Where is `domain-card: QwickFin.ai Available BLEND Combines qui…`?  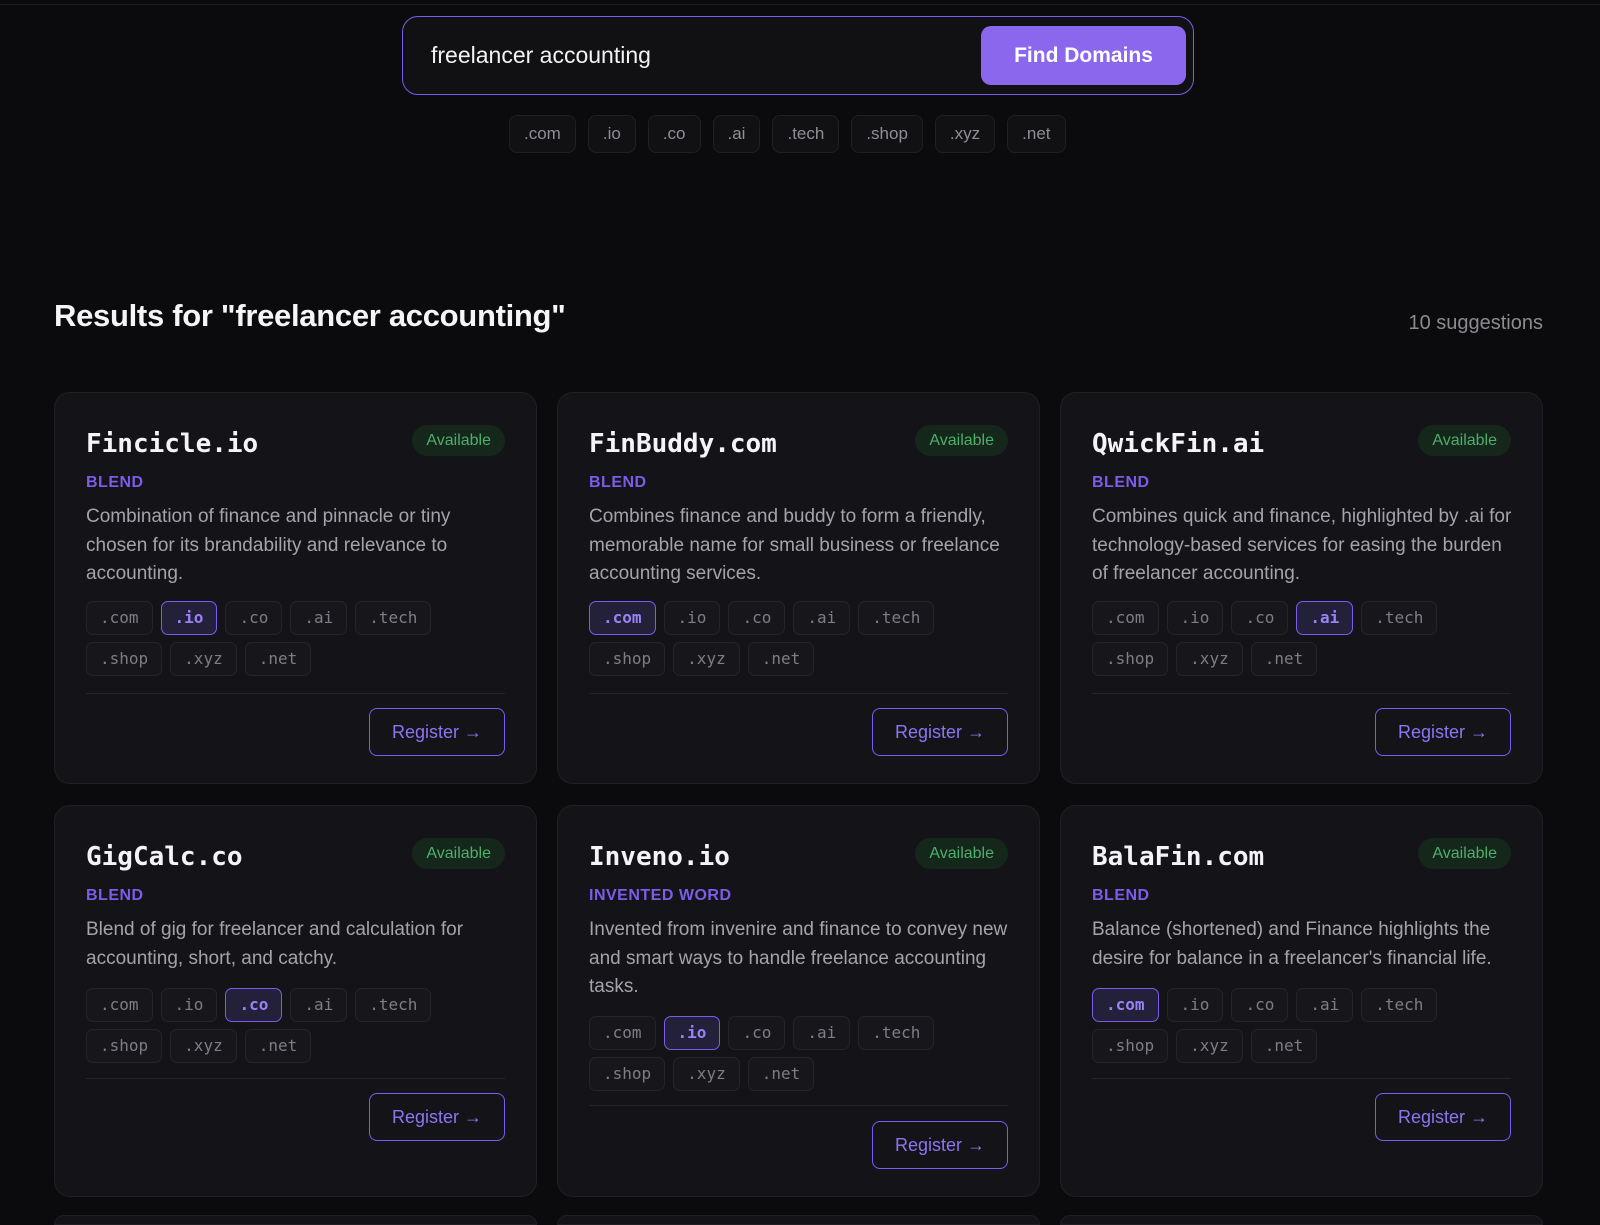
domain-card: QwickFin.ai Available BLEND Combines qui… is located at coordinates (1301, 588).